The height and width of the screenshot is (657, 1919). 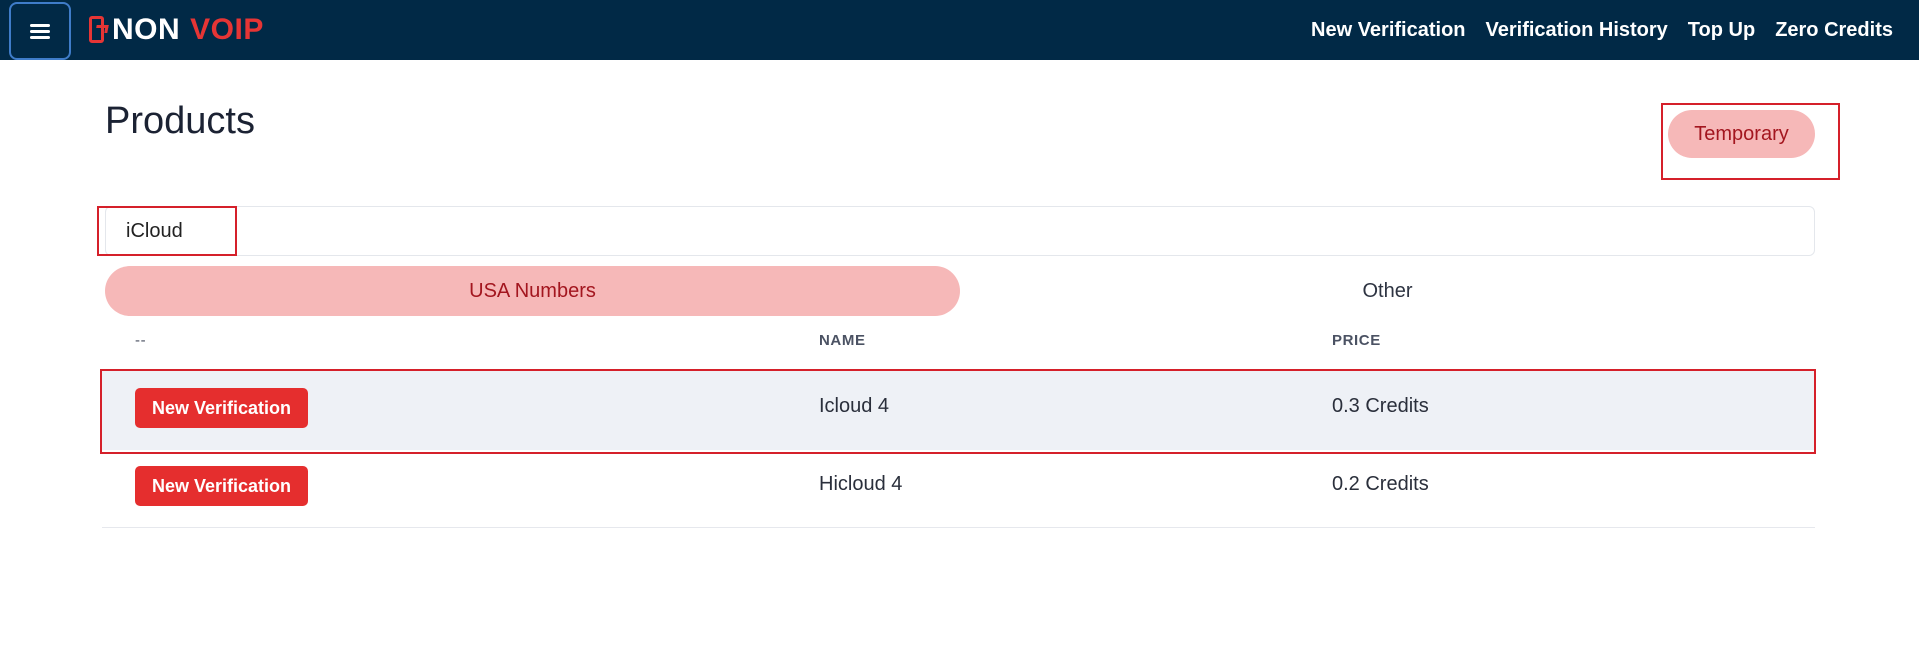 I want to click on nav-verification-history: Verification History, so click(x=1577, y=30).